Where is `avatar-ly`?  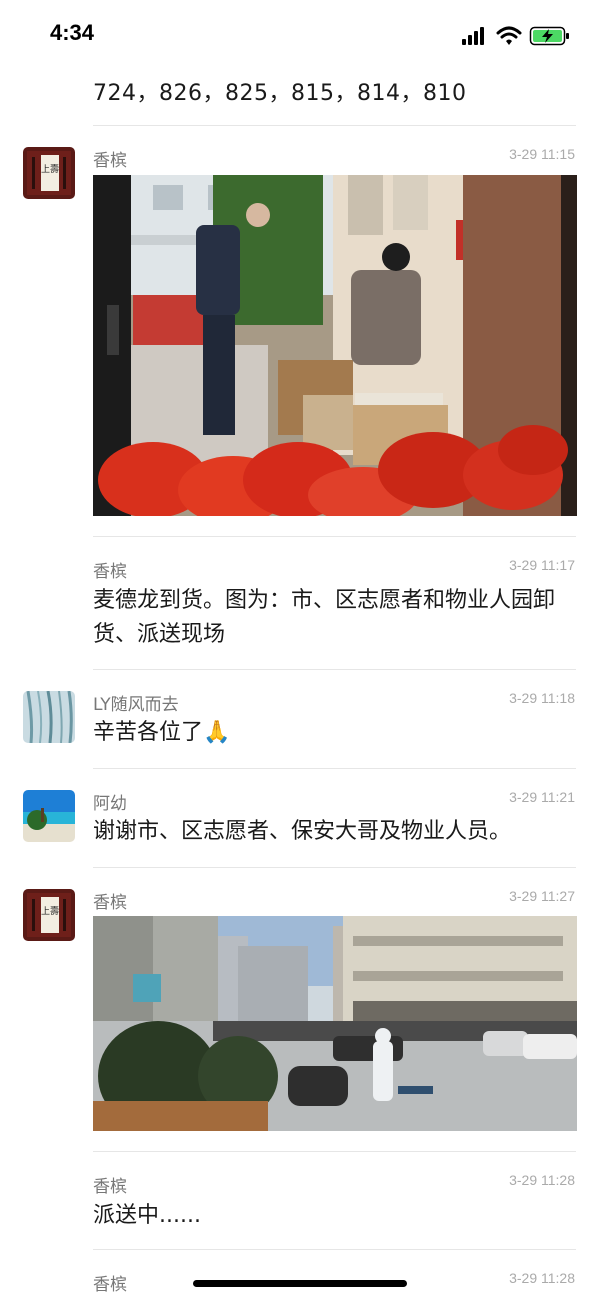
avatar-ly is located at coordinates (49, 717).